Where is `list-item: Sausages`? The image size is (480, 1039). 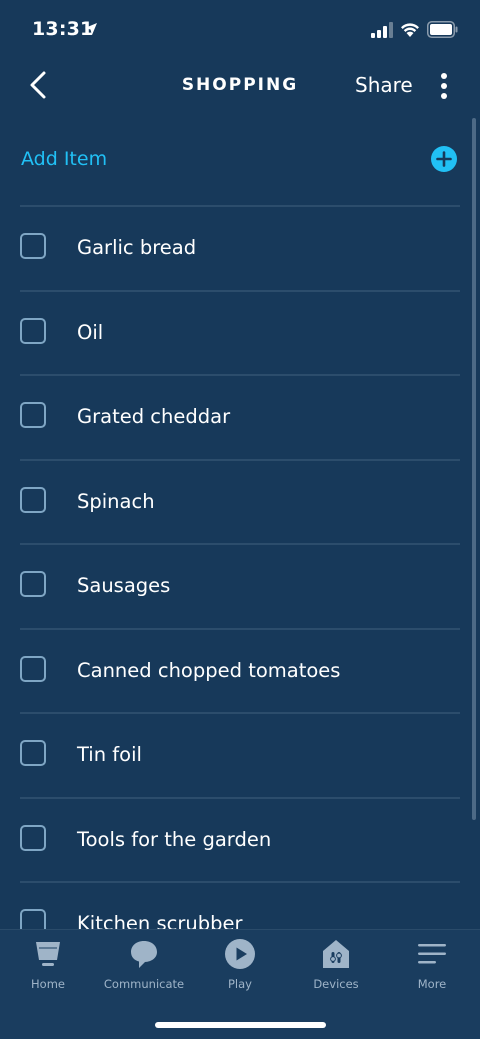 list-item: Sausages is located at coordinates (240, 587).